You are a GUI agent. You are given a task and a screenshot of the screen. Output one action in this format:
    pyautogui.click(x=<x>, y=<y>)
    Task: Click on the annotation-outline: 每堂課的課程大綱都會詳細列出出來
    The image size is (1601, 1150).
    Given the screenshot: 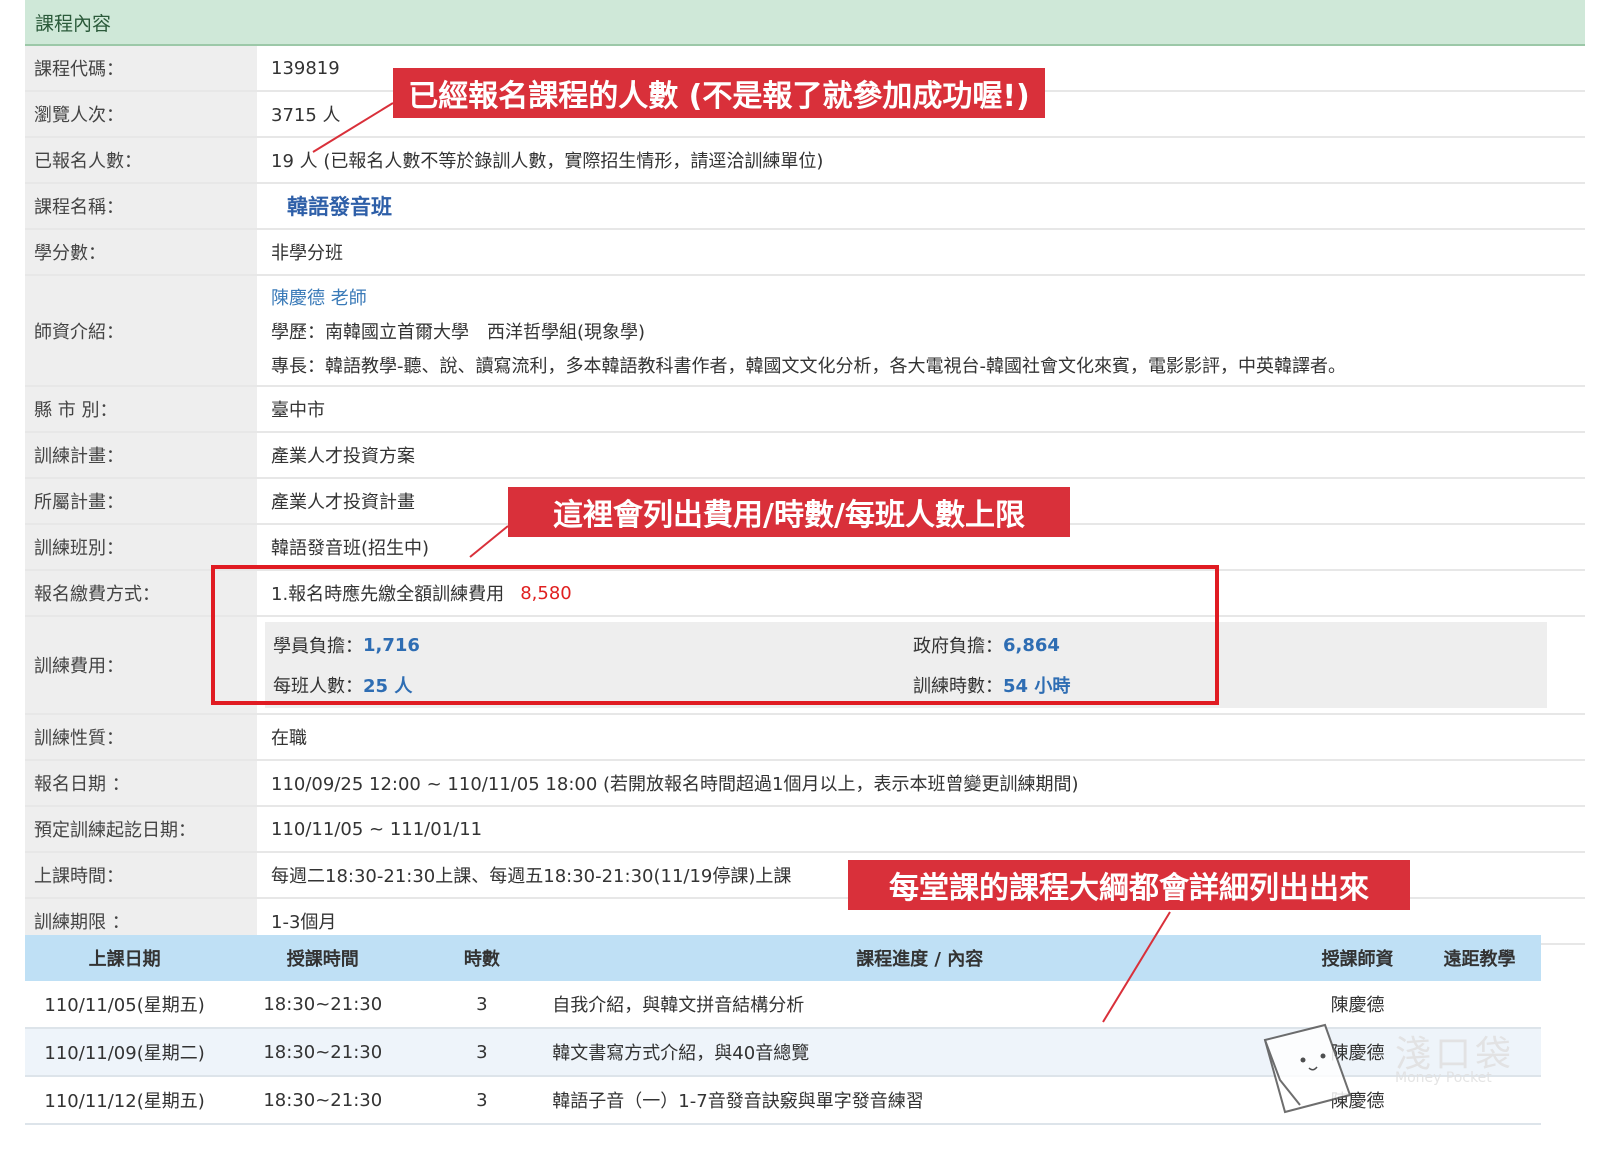 What is the action you would take?
    pyautogui.click(x=1129, y=885)
    